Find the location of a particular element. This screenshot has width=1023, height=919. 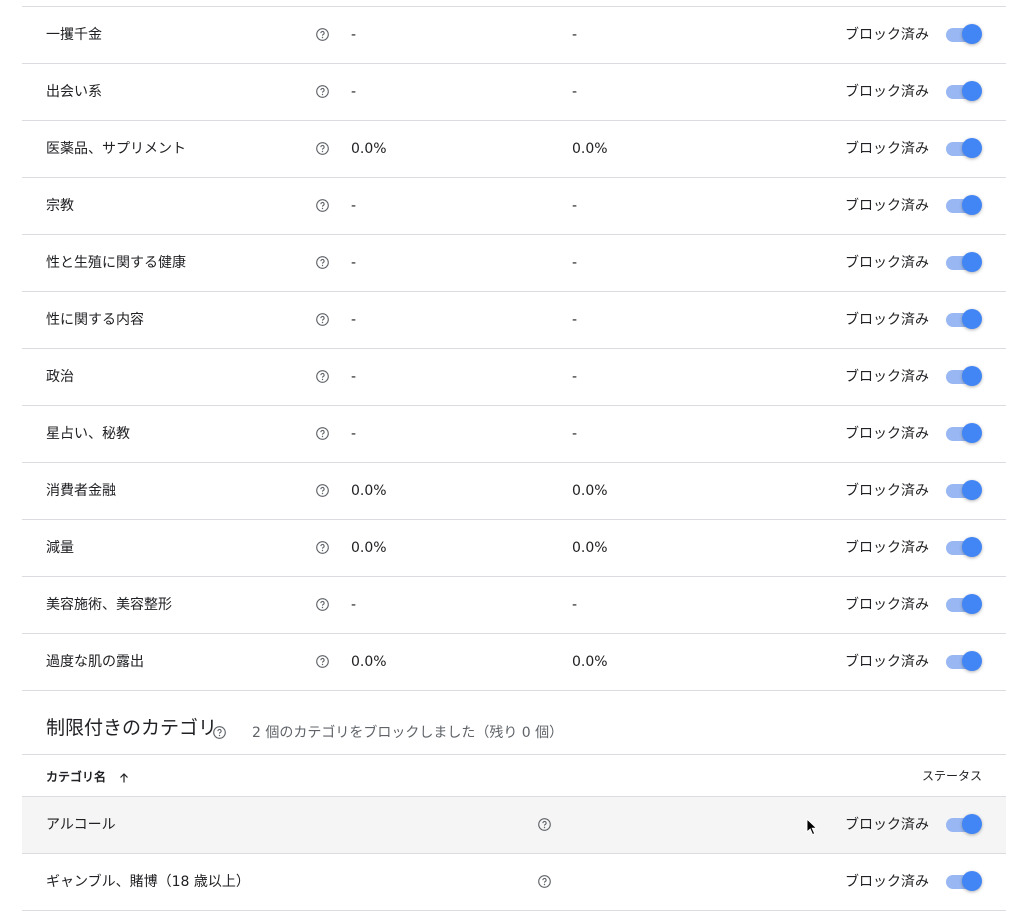

category-name: 一攫千金 is located at coordinates (74, 35).